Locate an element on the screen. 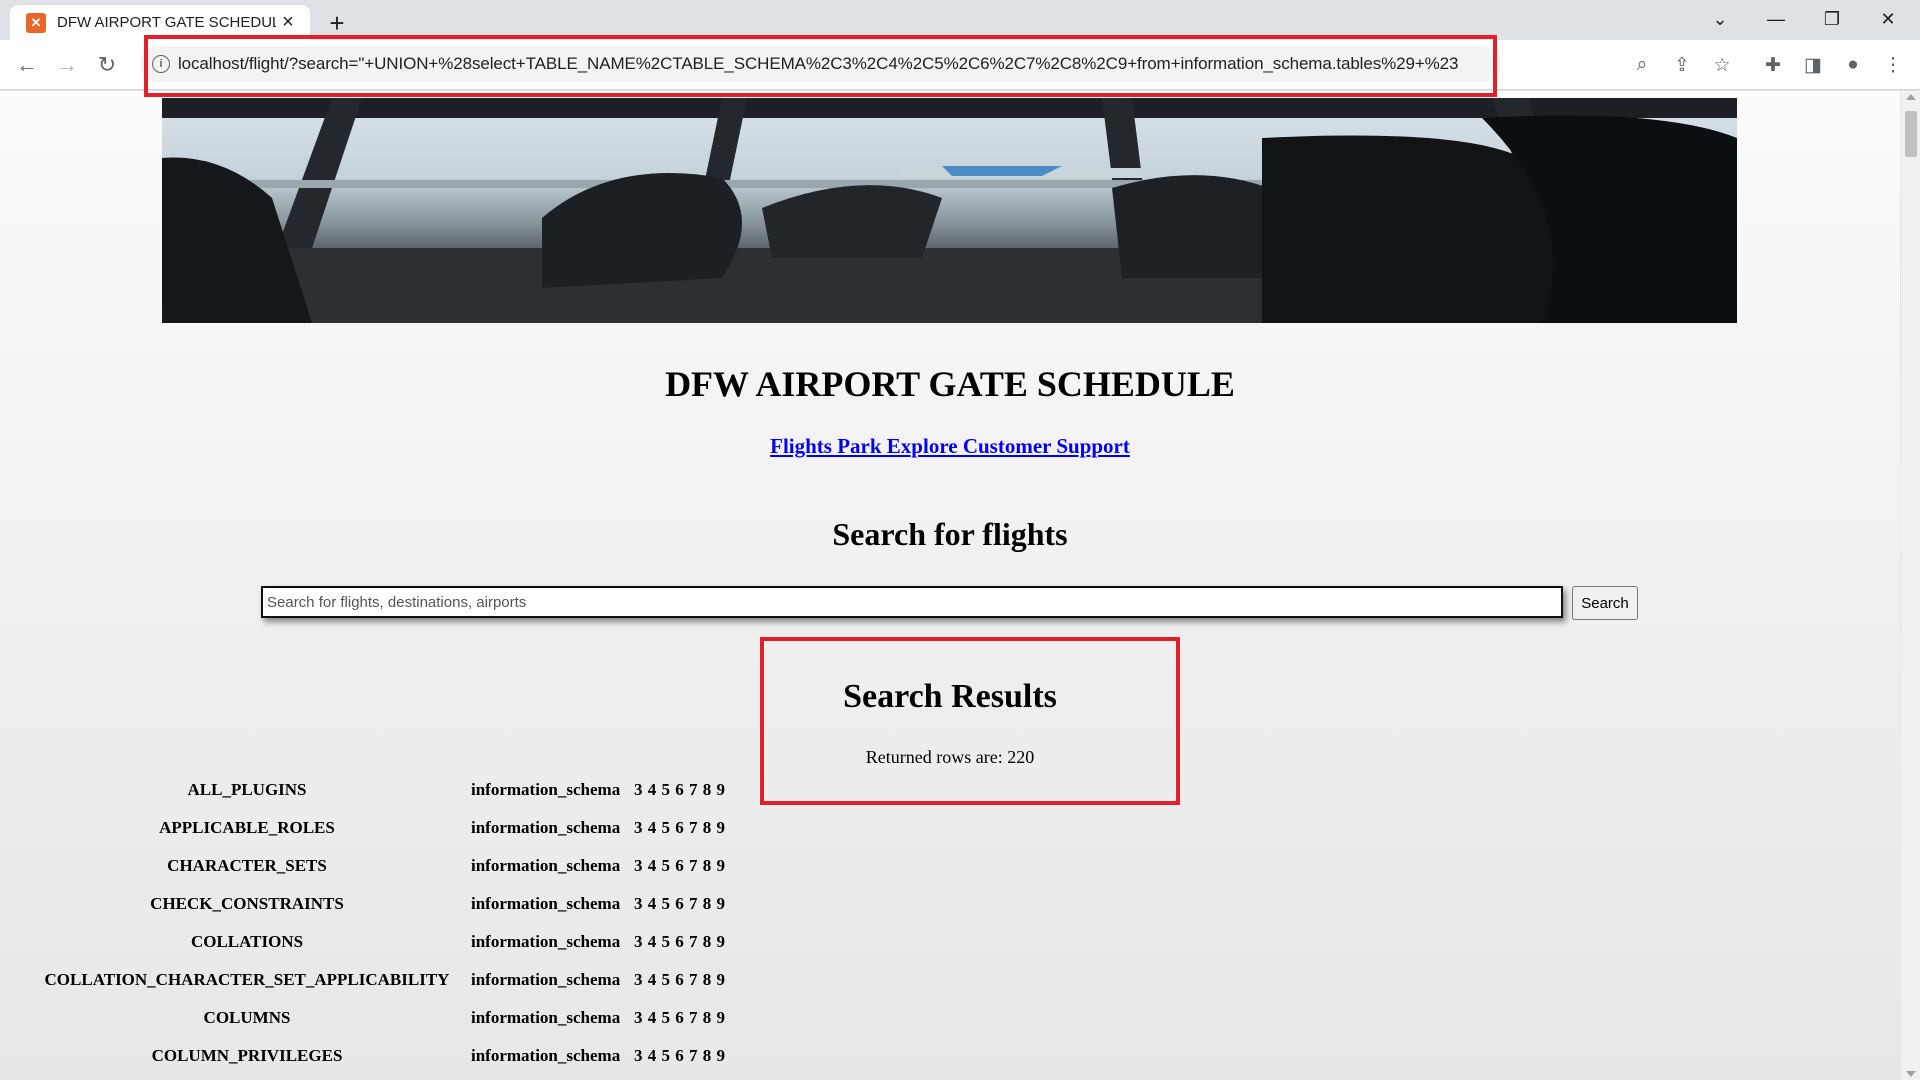 Image resolution: width=1920 pixels, height=1080 pixels. table-name-cell: APPLICABLE_ROLES is located at coordinates (247, 827).